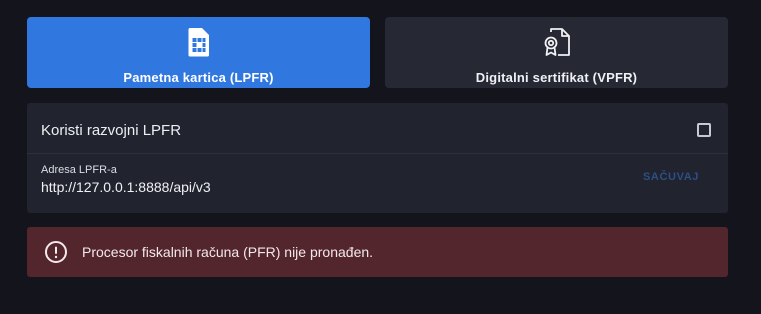  What do you see at coordinates (199, 42) in the screenshot?
I see `sim-card-icon` at bounding box center [199, 42].